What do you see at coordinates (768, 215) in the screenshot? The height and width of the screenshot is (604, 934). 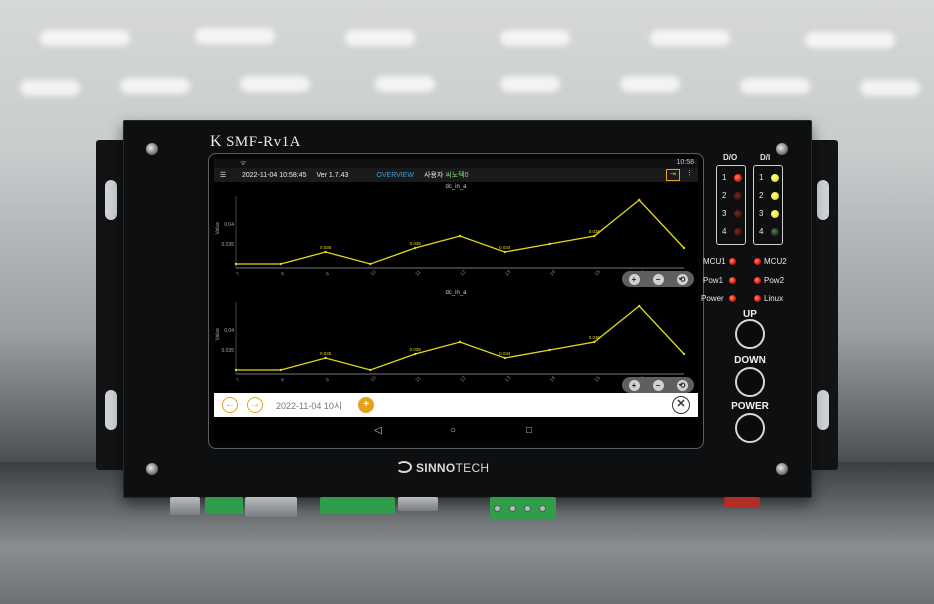 I see `di-row: 3` at bounding box center [768, 215].